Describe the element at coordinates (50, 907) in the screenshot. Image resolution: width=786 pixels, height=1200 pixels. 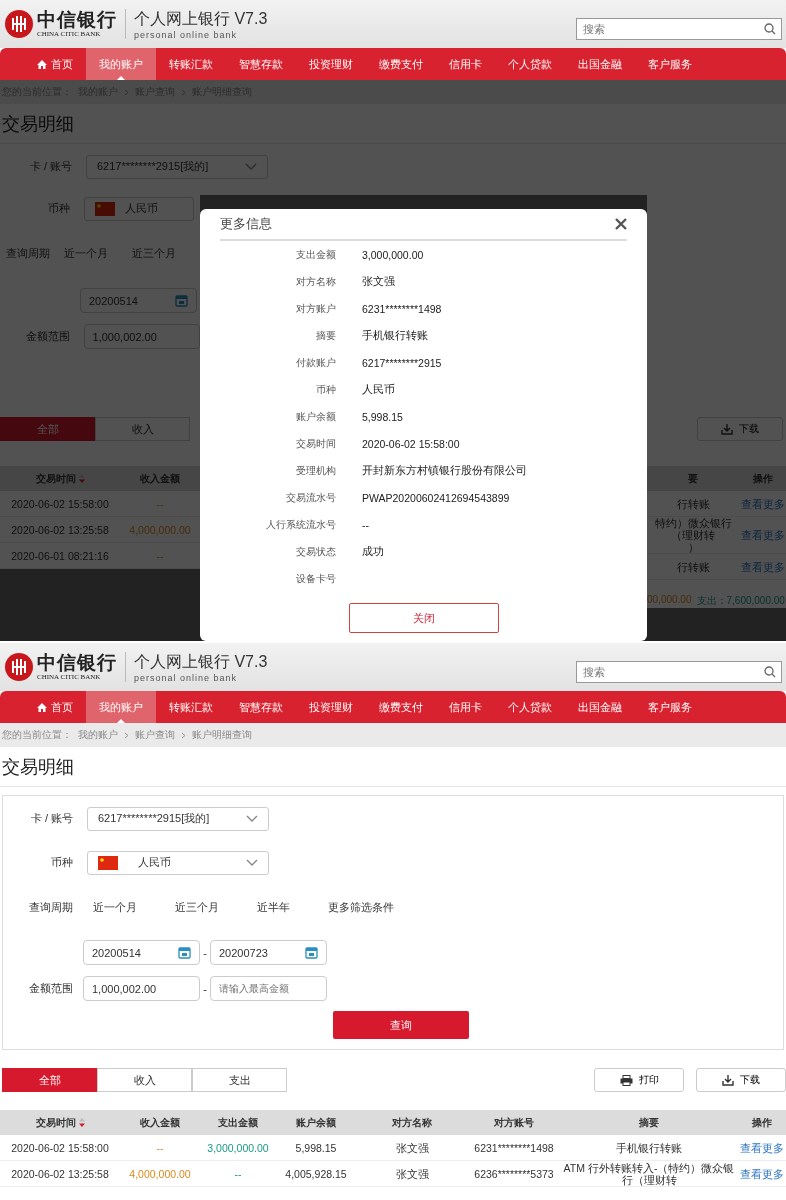
I see `field-label: 查询周期` at that location.